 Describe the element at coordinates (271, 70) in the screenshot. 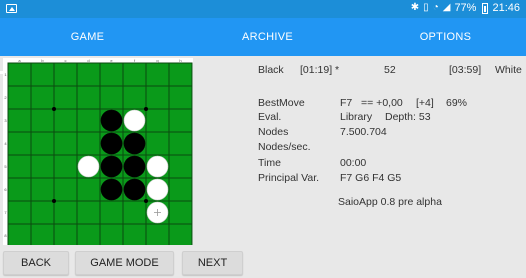

I see `black-label: Black` at that location.